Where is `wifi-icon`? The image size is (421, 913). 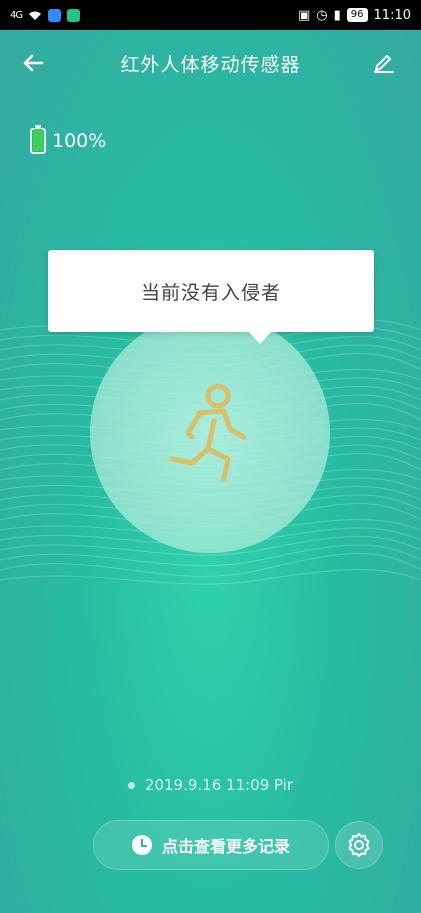
wifi-icon is located at coordinates (35, 15).